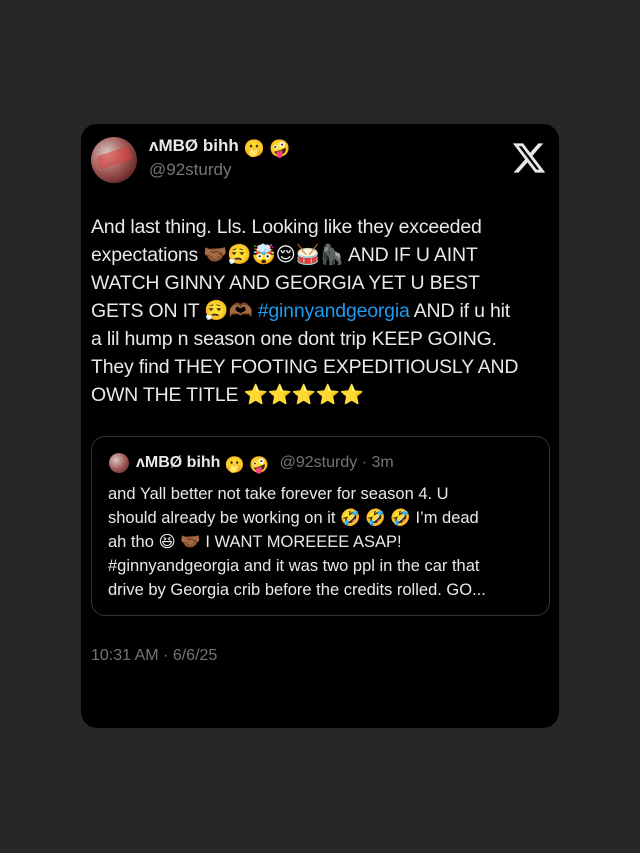  Describe the element at coordinates (194, 145) in the screenshot. I see `display-name-text: ʌMBØ bihh` at that location.